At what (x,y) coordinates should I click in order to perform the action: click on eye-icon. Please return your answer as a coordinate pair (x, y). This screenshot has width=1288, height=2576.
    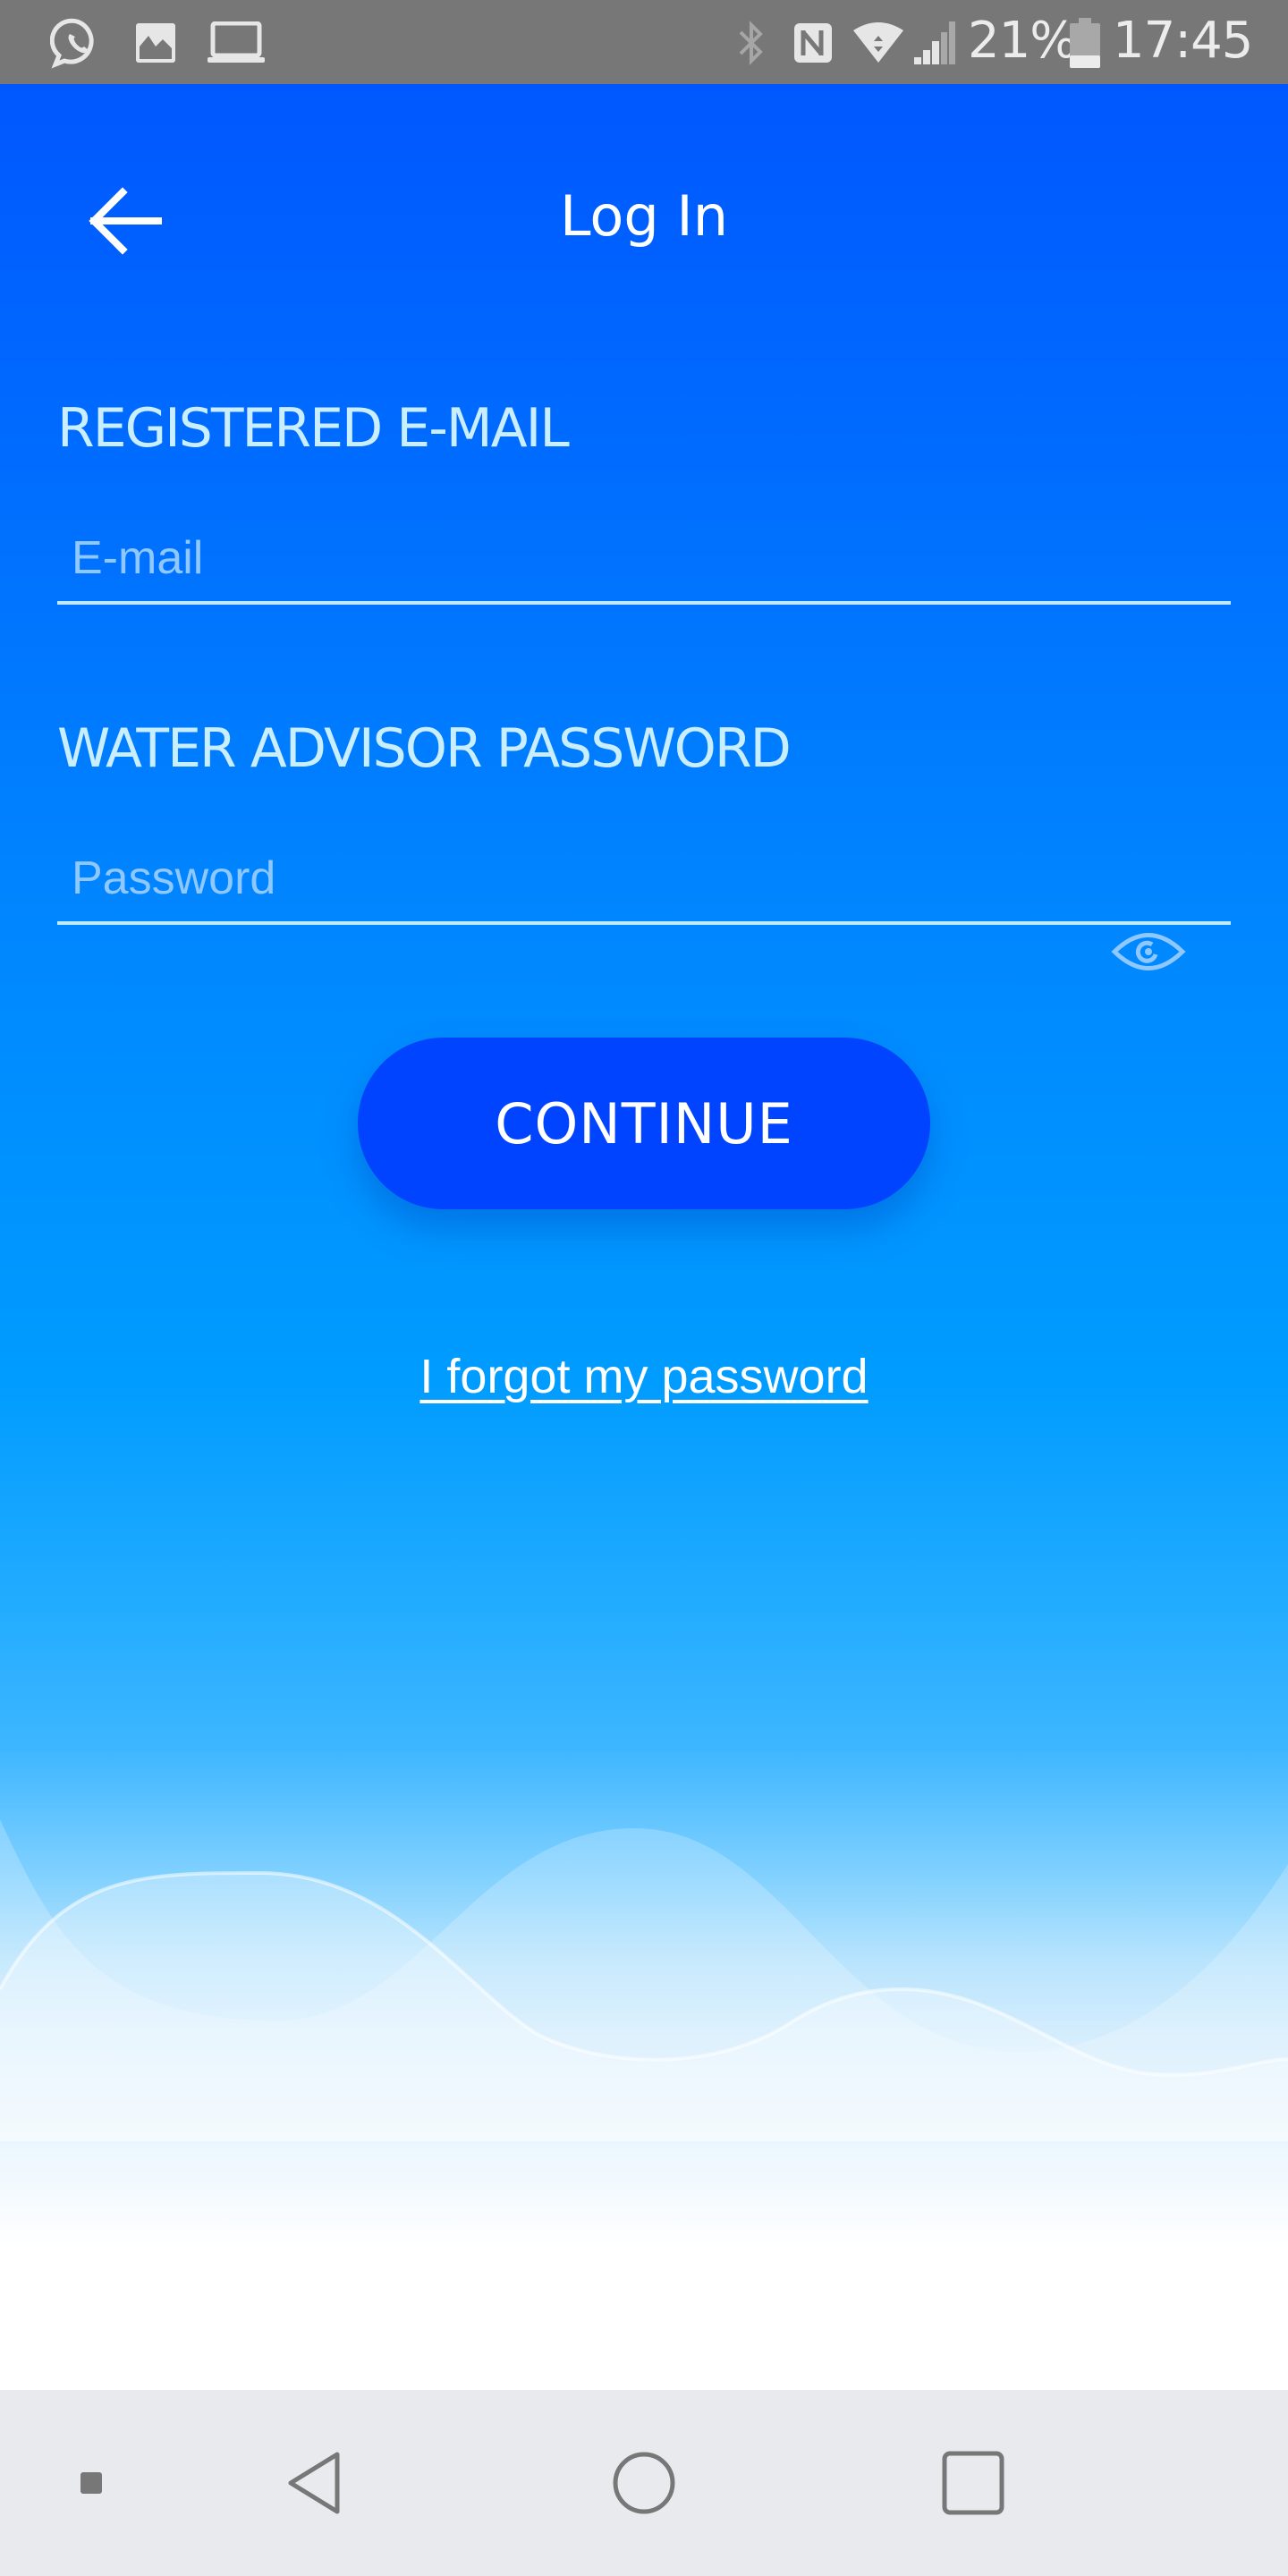
    Looking at the image, I should click on (1148, 951).